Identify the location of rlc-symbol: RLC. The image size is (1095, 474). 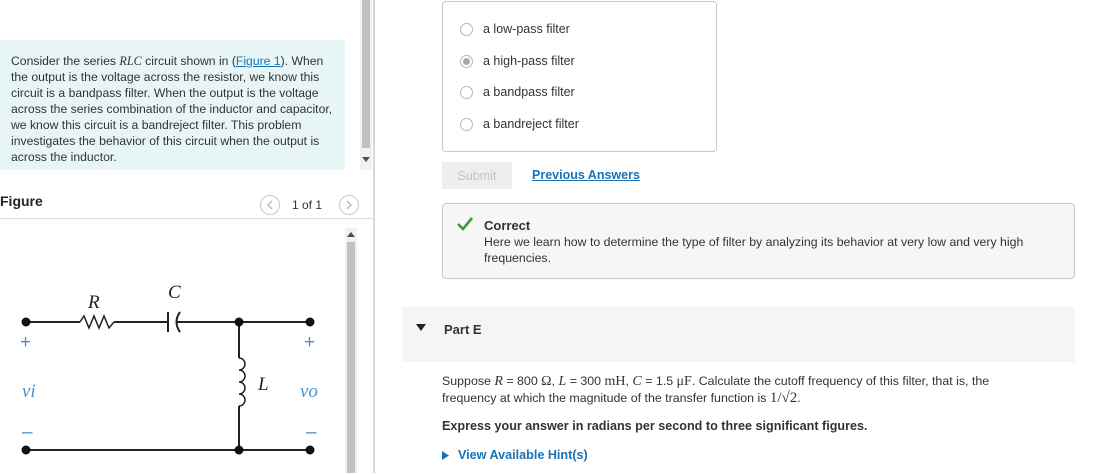
(130, 61).